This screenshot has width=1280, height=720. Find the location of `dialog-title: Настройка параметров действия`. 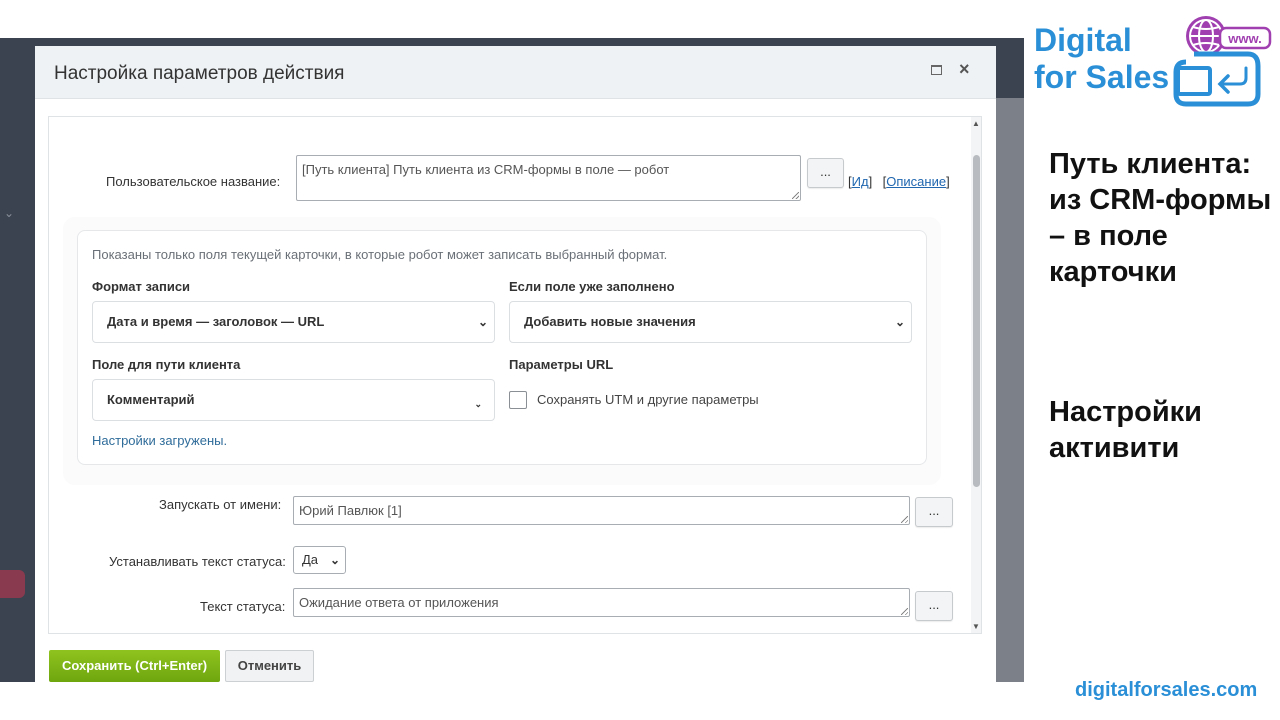

dialog-title: Настройка параметров действия is located at coordinates (199, 73).